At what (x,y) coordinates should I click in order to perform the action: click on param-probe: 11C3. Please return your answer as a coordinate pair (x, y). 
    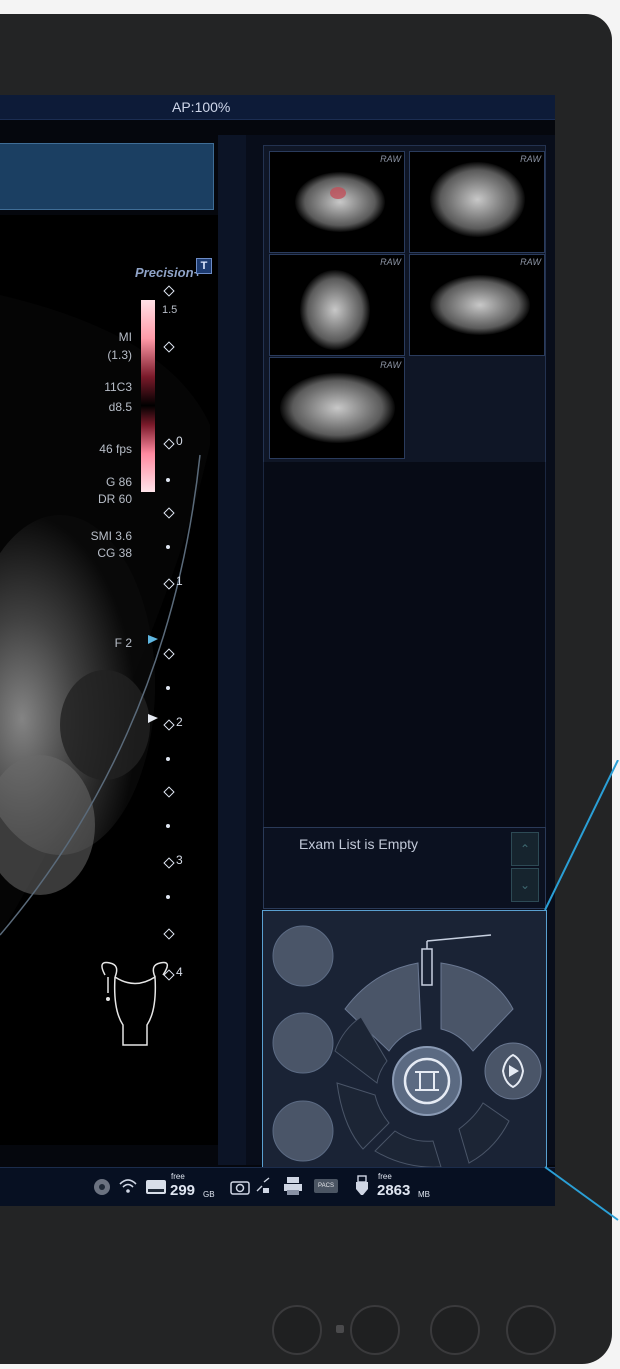
    Looking at the image, I should click on (118, 387).